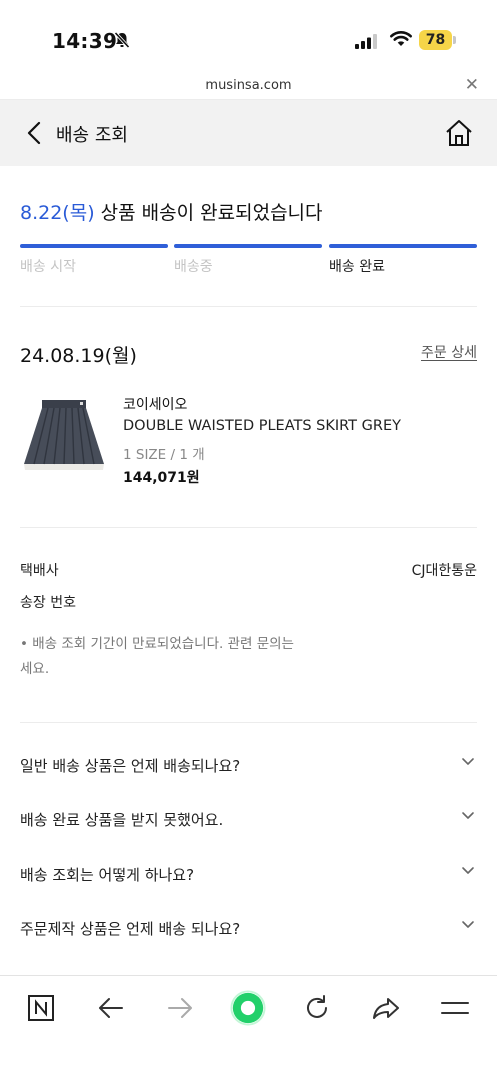  Describe the element at coordinates (48, 603) in the screenshot. I see `tracking-number-label: 송장 번호` at that location.